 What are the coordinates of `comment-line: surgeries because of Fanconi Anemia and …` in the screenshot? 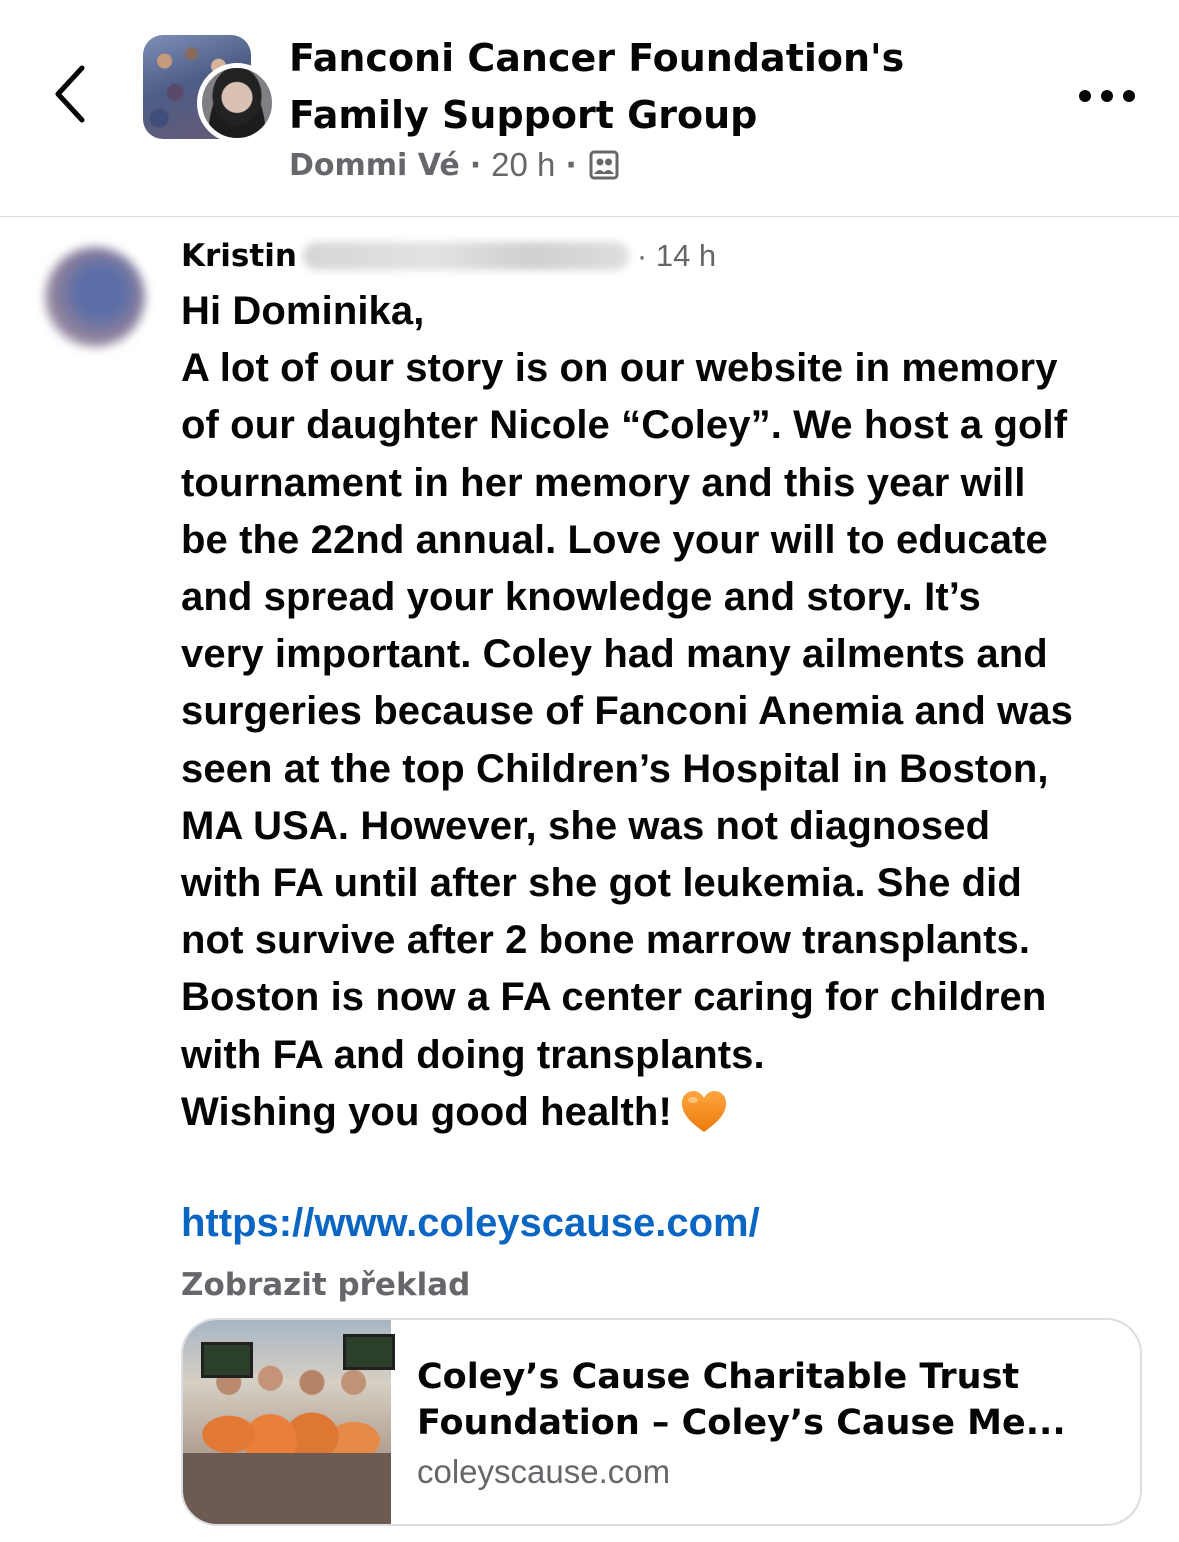 It's located at (627, 711).